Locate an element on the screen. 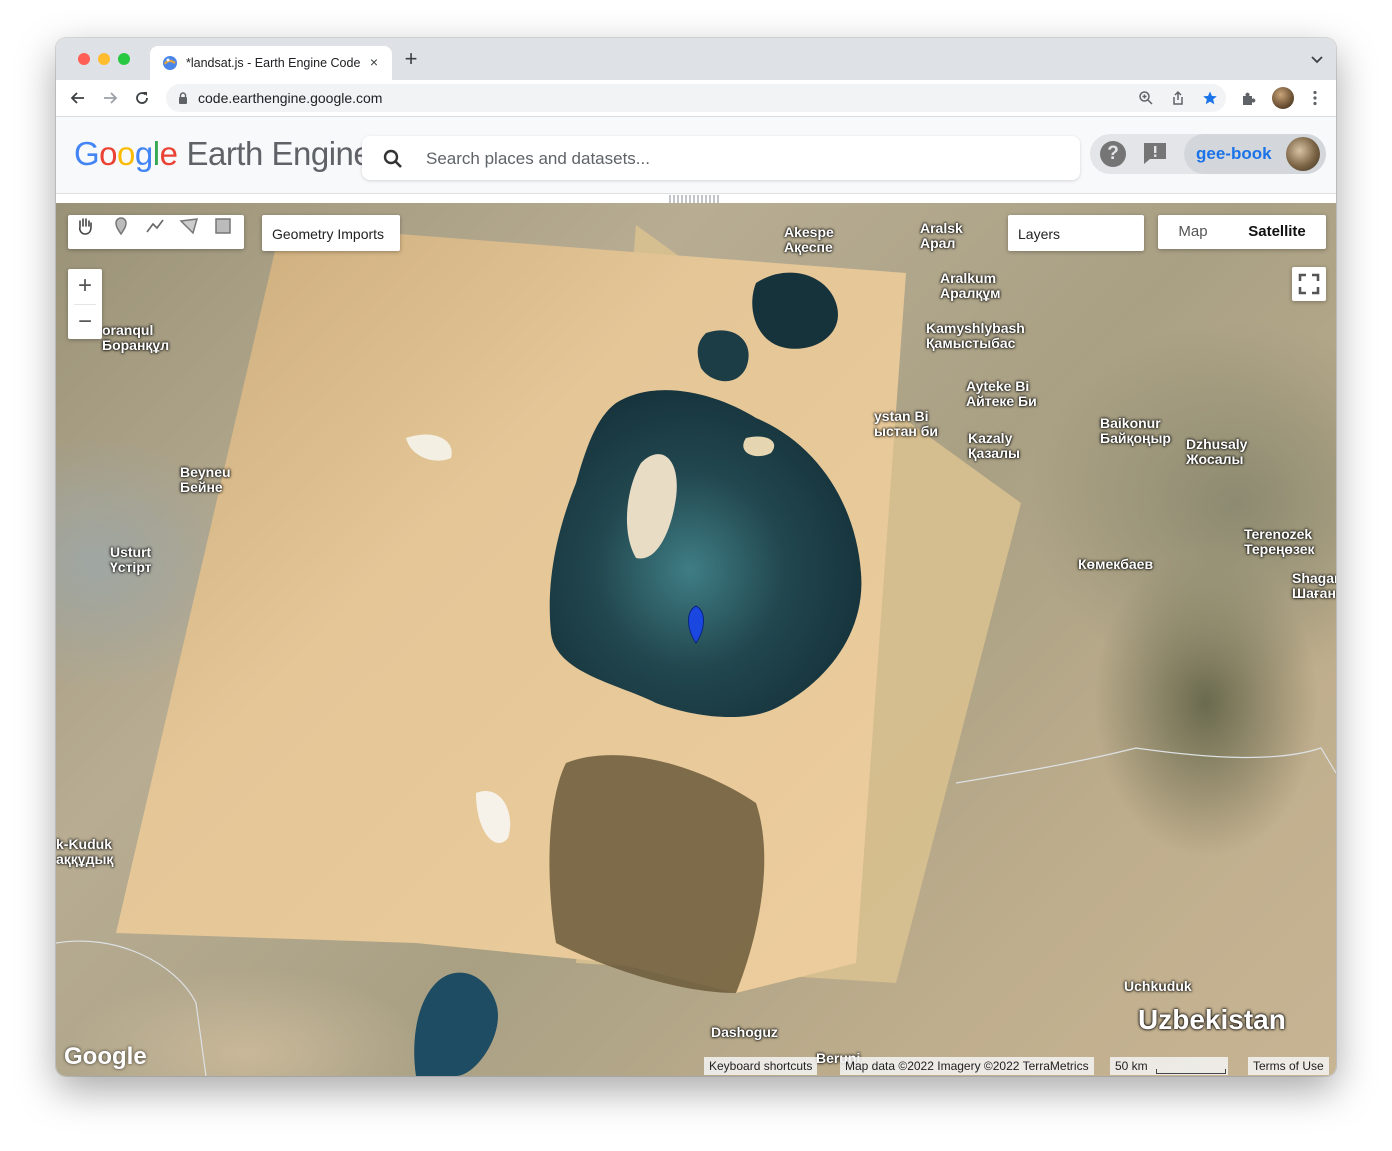  place-label: Kamyshlybash Қамыстыбас is located at coordinates (975, 335).